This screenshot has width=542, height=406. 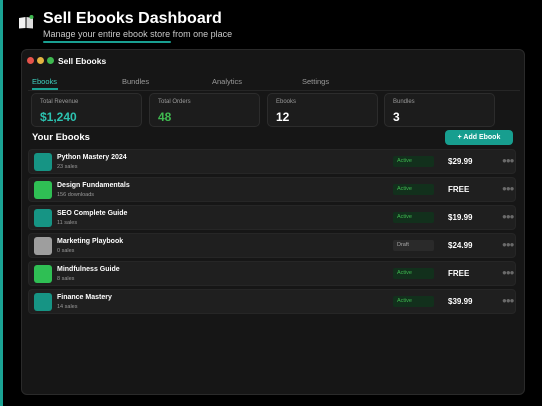 What do you see at coordinates (204, 110) in the screenshot?
I see `stat-card-orders: Total Orders 48` at bounding box center [204, 110].